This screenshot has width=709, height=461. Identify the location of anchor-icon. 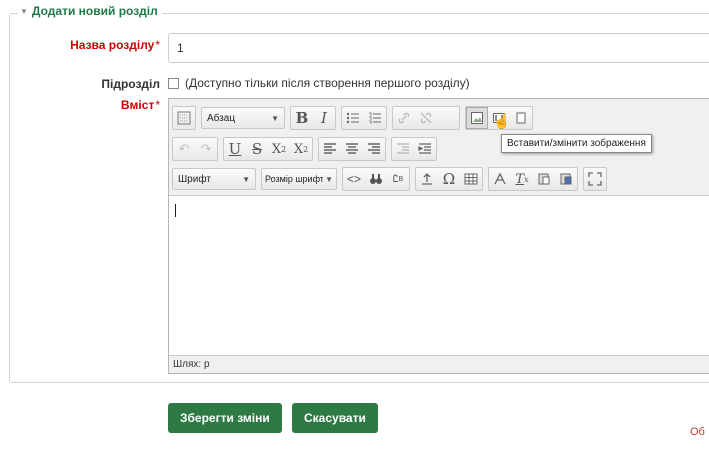
(448, 118).